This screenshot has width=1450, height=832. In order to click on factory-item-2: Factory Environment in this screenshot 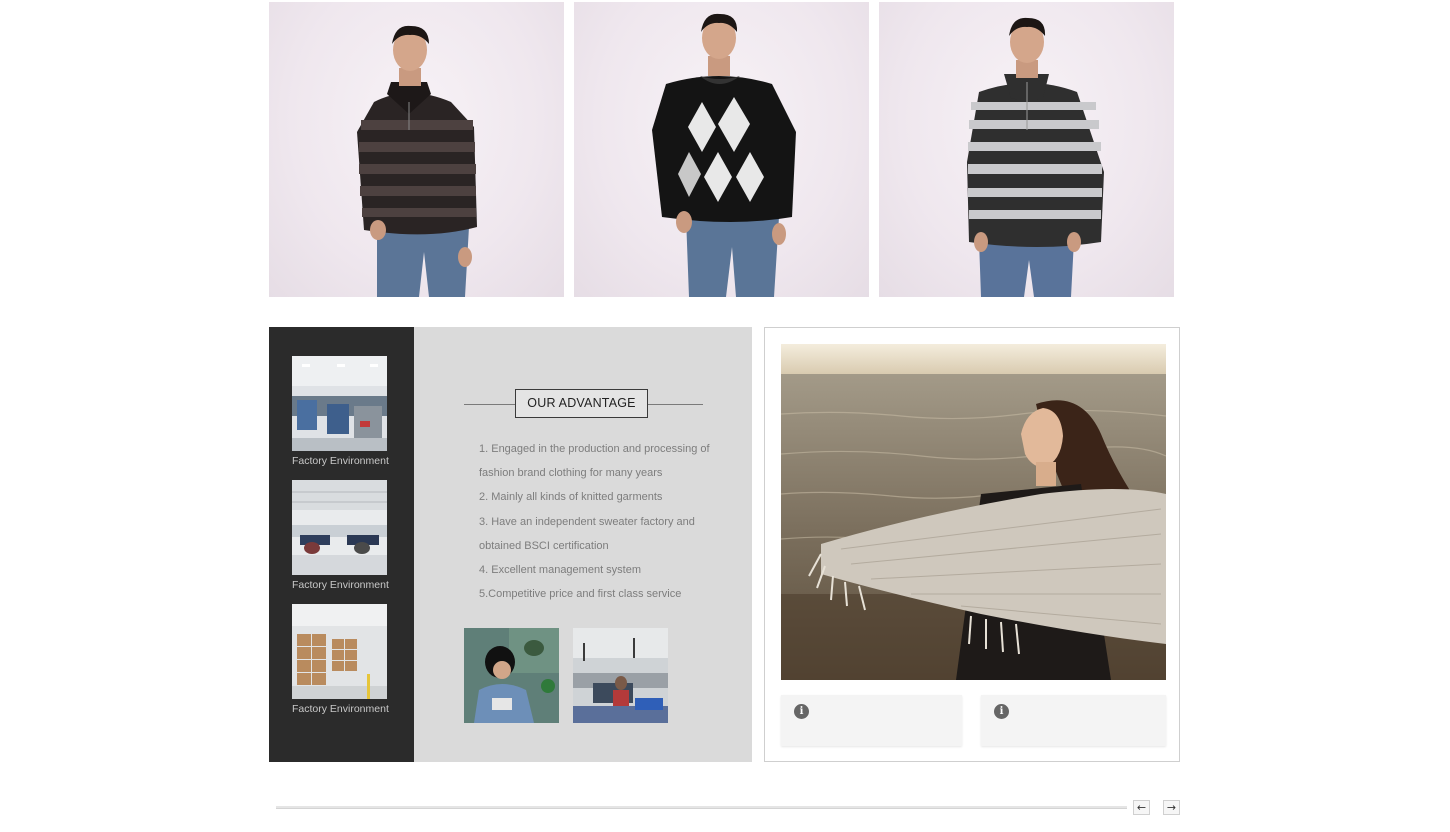, I will do `click(340, 535)`.